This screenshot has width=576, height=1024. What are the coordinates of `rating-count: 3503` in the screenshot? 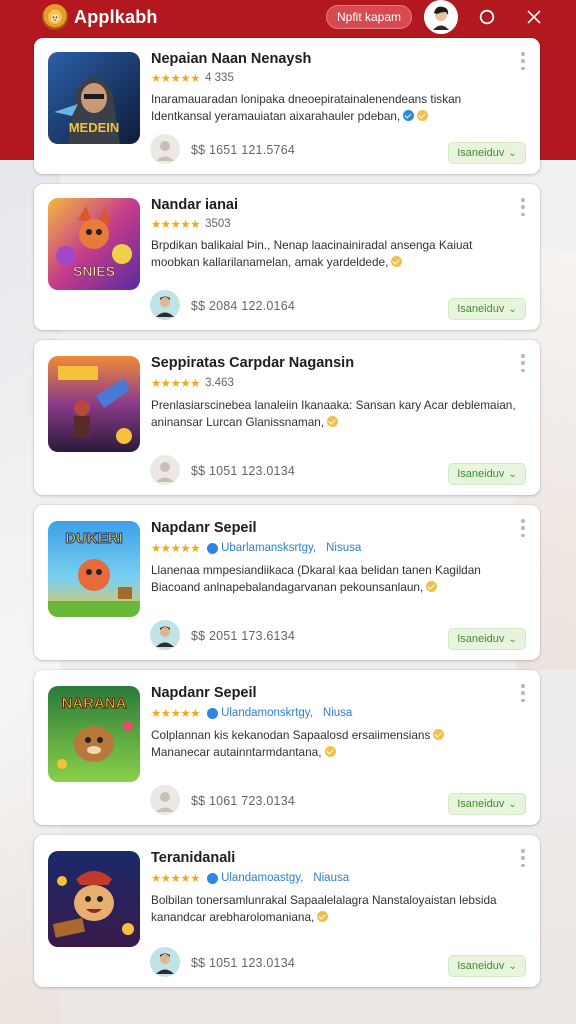 It's located at (218, 224).